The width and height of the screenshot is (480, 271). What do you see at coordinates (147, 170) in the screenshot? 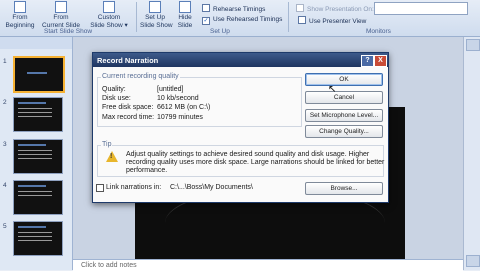
I see `tip-text-line-3: performance.` at bounding box center [147, 170].